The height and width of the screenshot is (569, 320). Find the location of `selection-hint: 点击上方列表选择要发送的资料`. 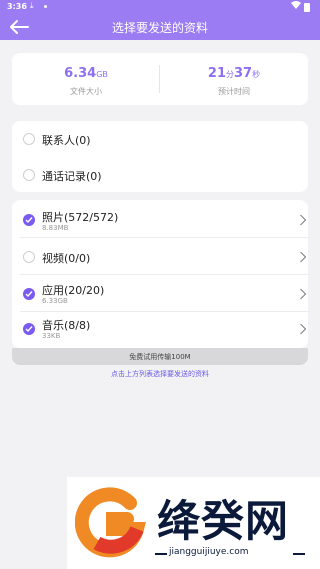

selection-hint: 点击上方列表选择要发送的资料 is located at coordinates (160, 374).